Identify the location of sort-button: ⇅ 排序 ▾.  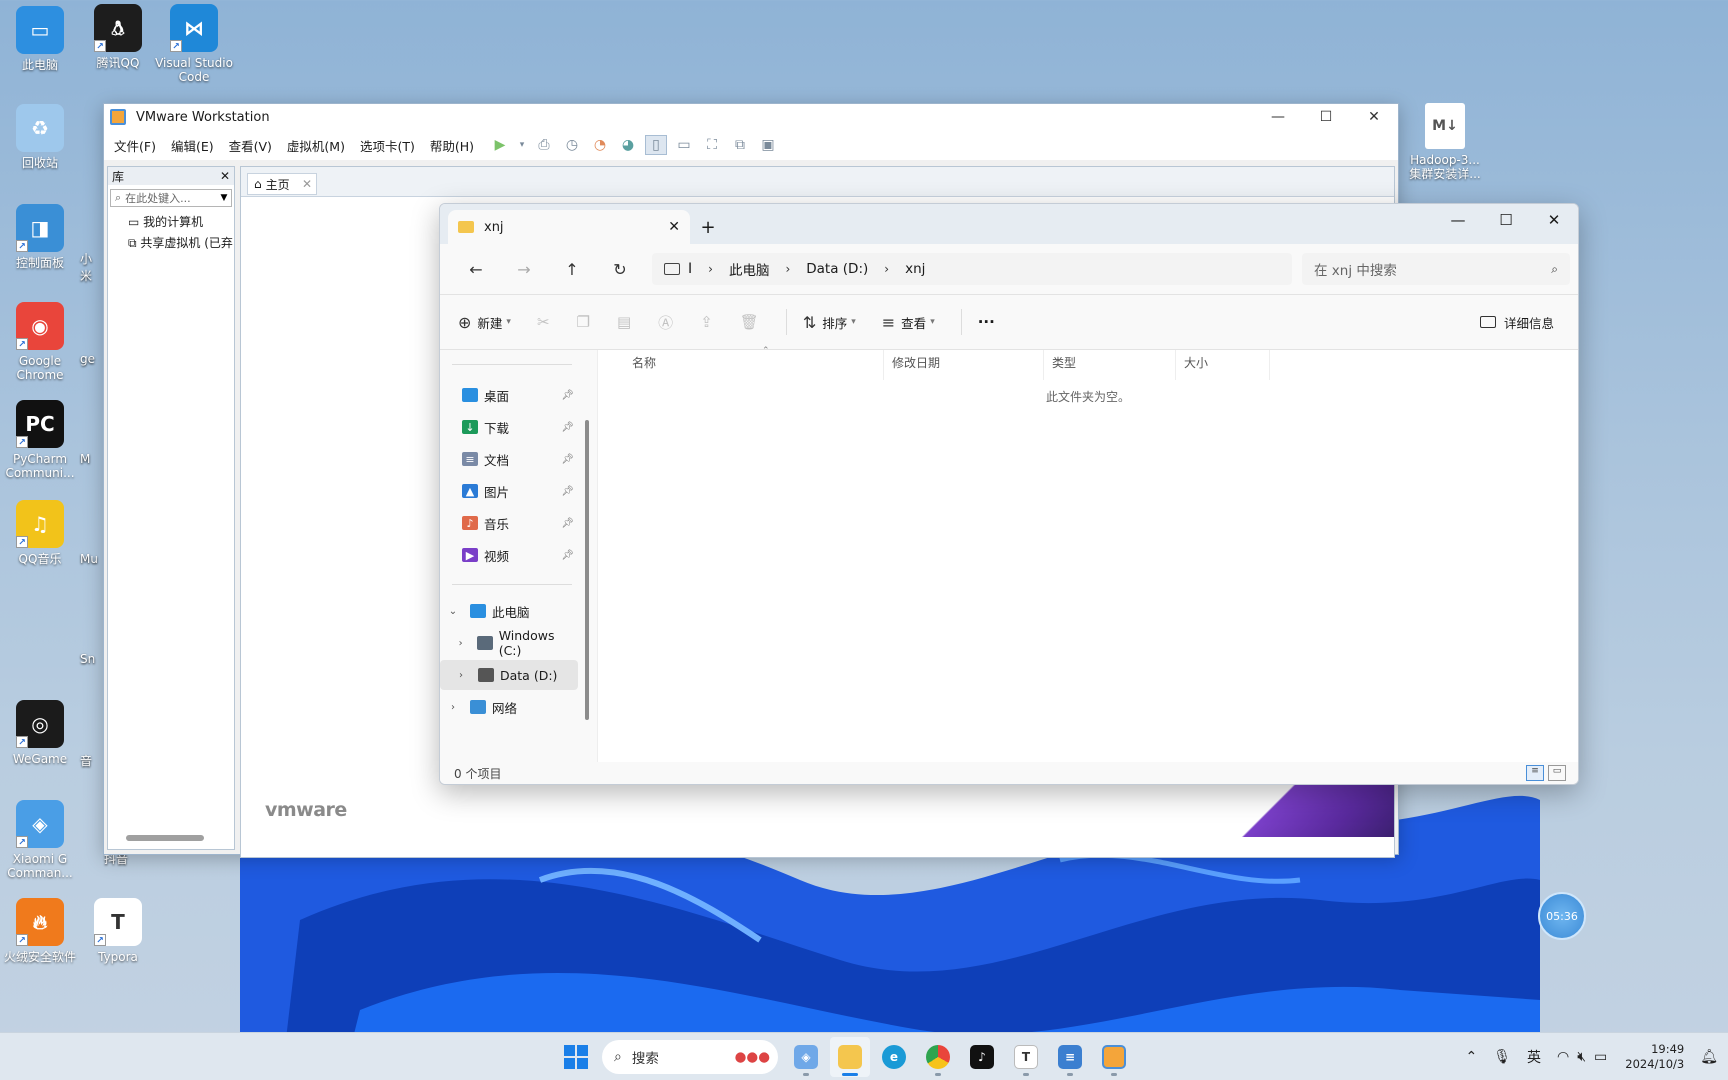
(829, 322).